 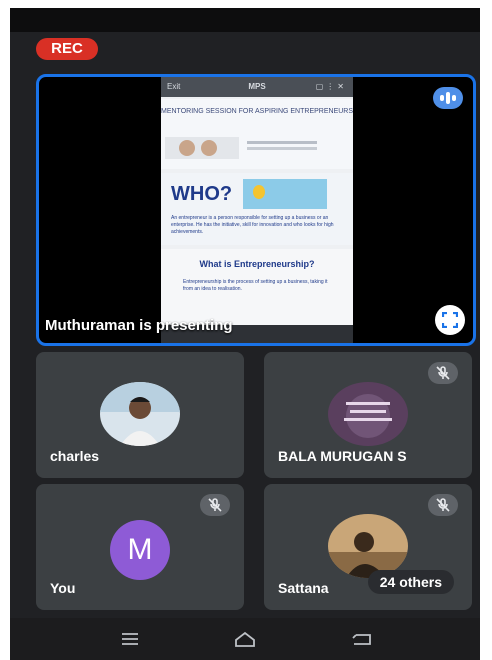 I want to click on fullscreen-icon, so click(x=450, y=320).